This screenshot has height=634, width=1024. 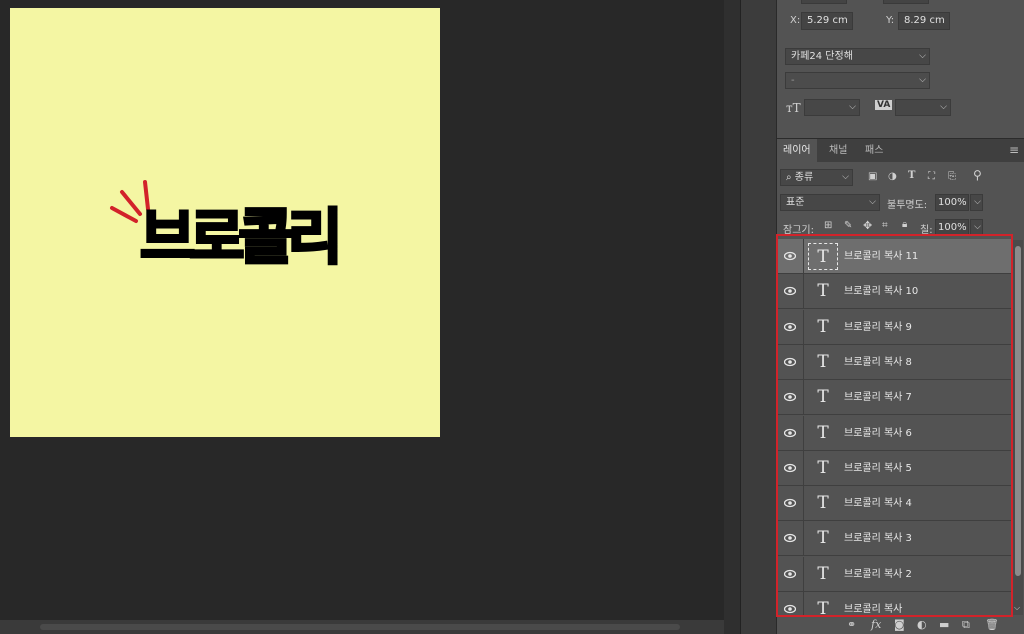 What do you see at coordinates (1018, 411) in the screenshot?
I see `layers-scroll-thumb` at bounding box center [1018, 411].